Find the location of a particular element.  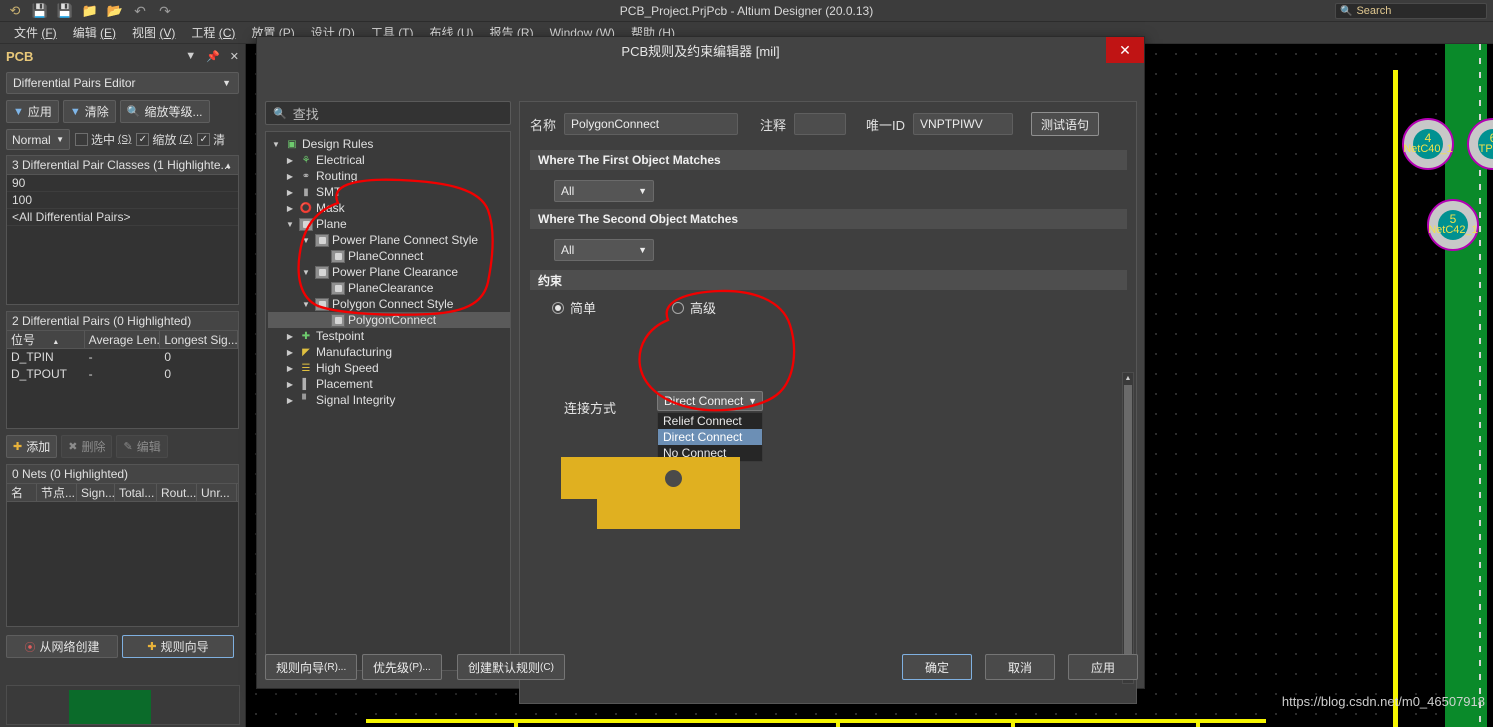

editor-mode-combo: Differential Pairs Editor ▼ is located at coordinates (122, 83).